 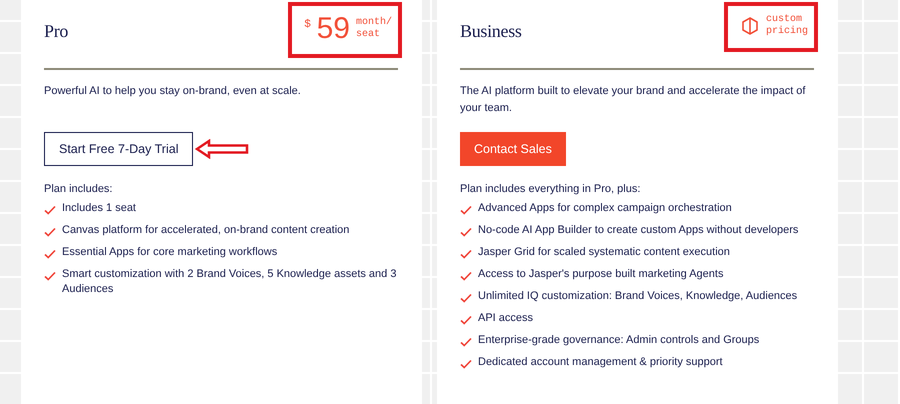 What do you see at coordinates (173, 91) in the screenshot?
I see `plan-description: Powerful AI to help you stay on-brand, even at scale.` at bounding box center [173, 91].